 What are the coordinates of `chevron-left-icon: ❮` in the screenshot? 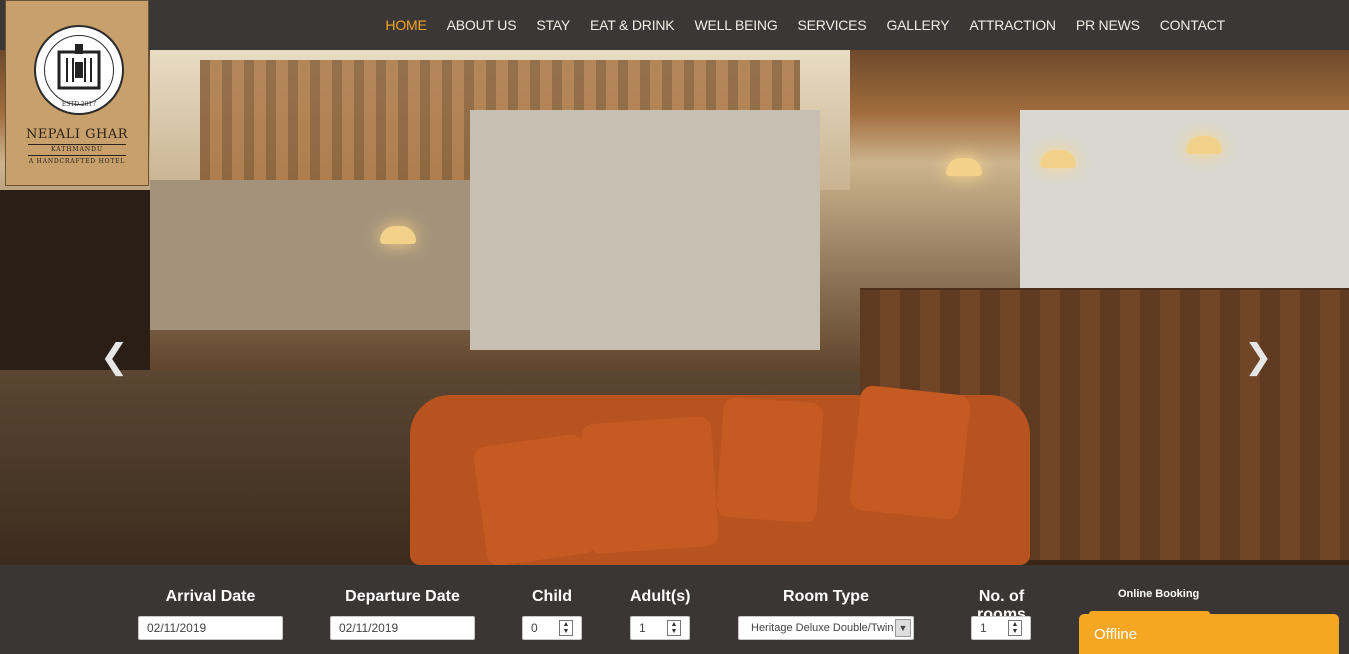 It's located at (114, 357).